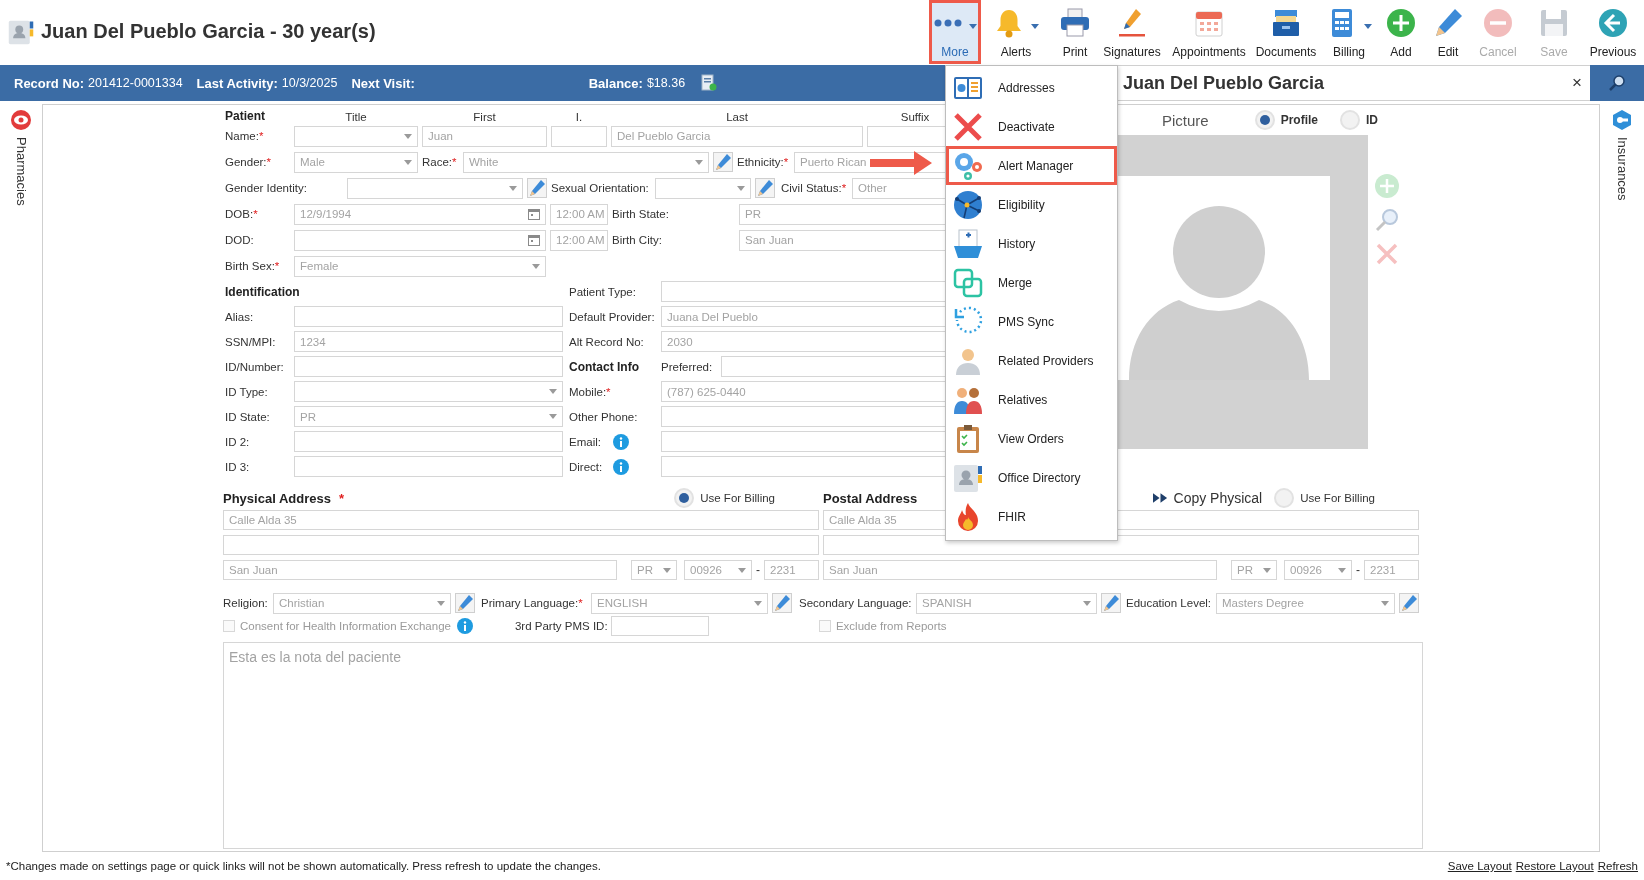 This screenshot has width=1644, height=880. I want to click on panel-title: Juan Del Pueblo Garcia, so click(1224, 83).